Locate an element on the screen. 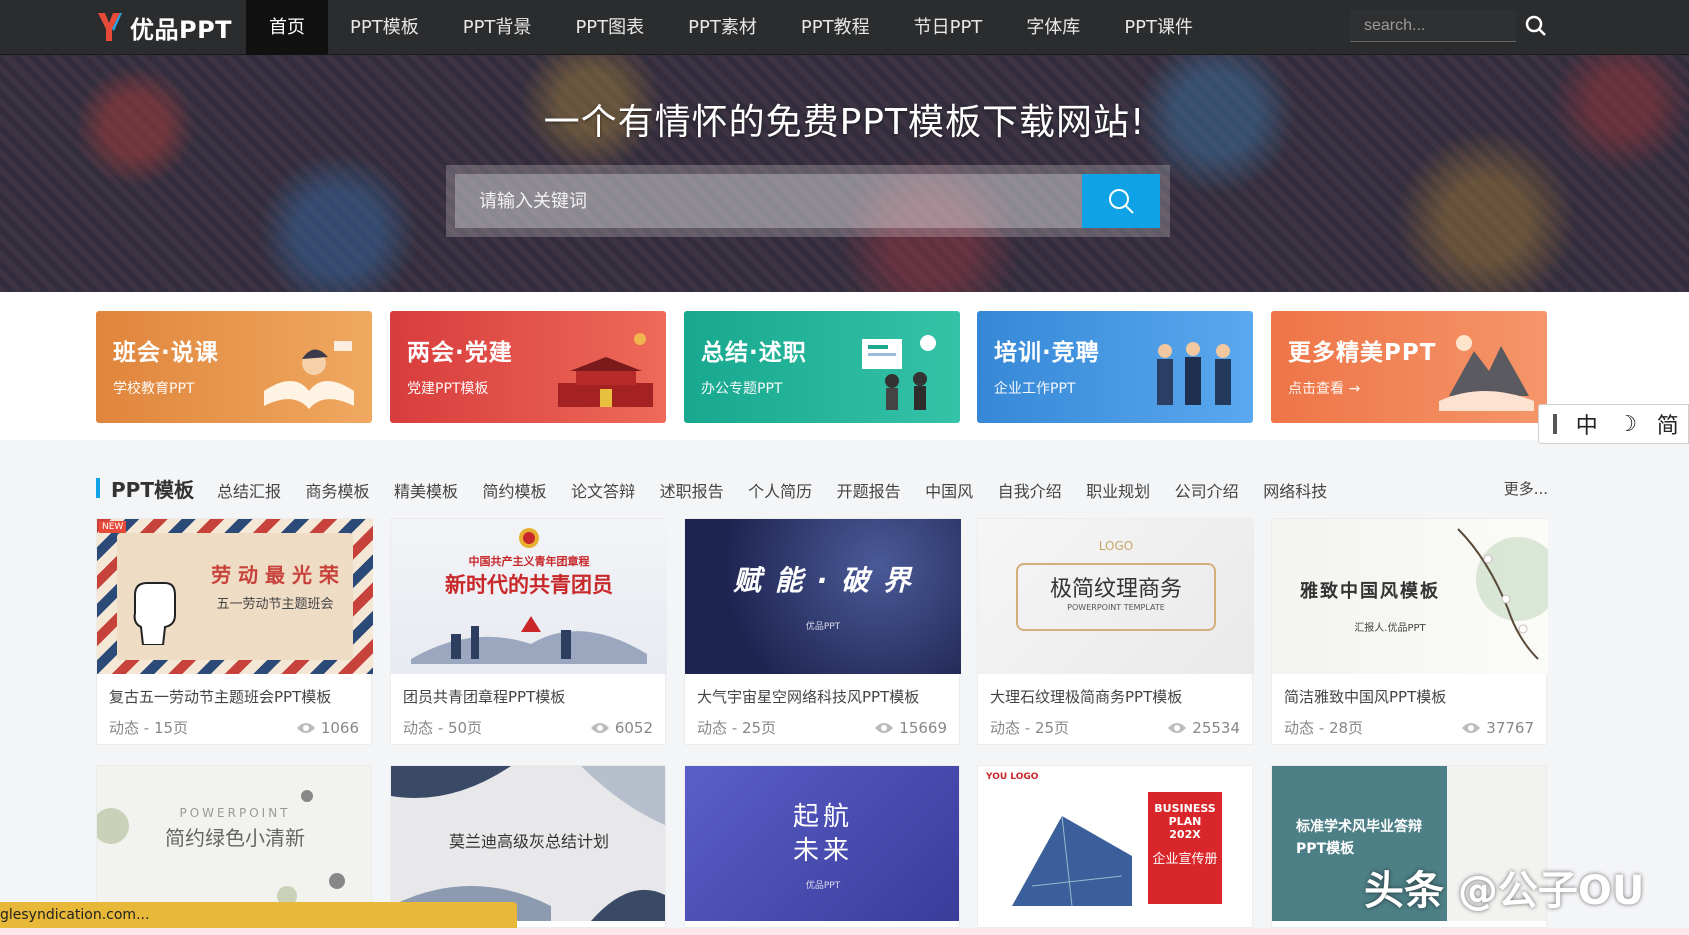 The height and width of the screenshot is (935, 1689). tag-summary: 总结汇报 is located at coordinates (249, 490).